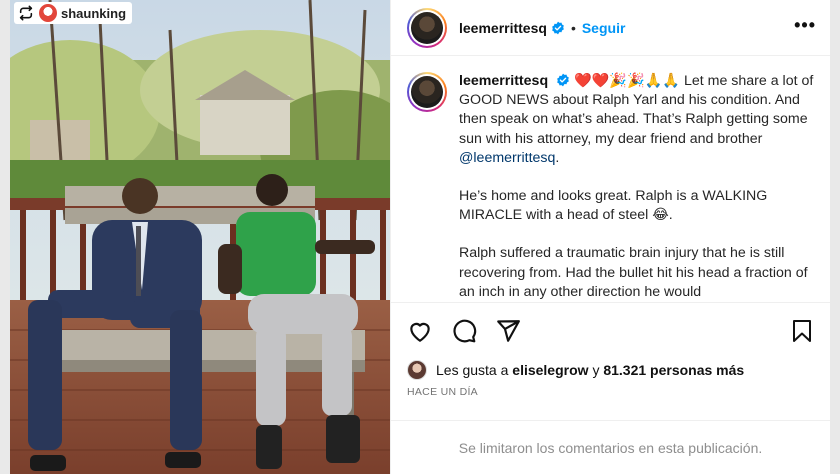 This screenshot has height=474, width=840. I want to click on post-timestamp: HACE UN DÍA, so click(610, 392).